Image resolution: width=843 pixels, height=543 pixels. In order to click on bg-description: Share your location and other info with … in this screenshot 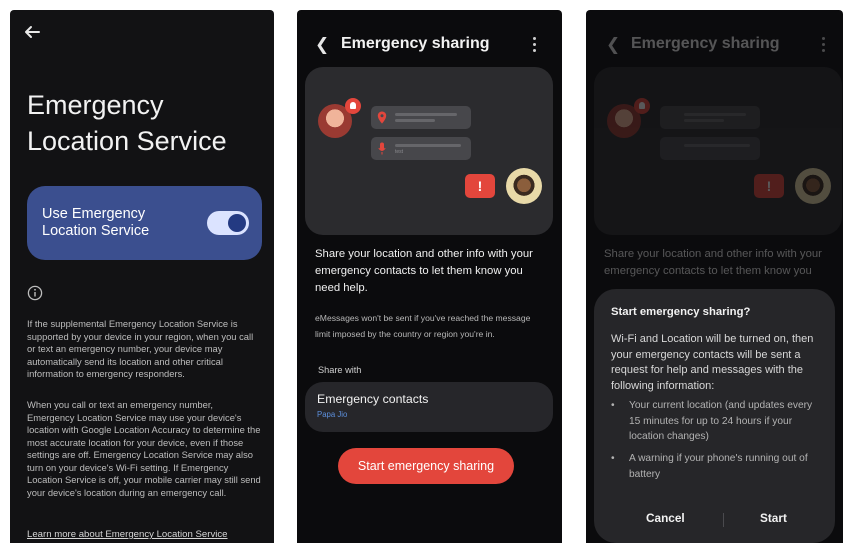, I will do `click(713, 262)`.